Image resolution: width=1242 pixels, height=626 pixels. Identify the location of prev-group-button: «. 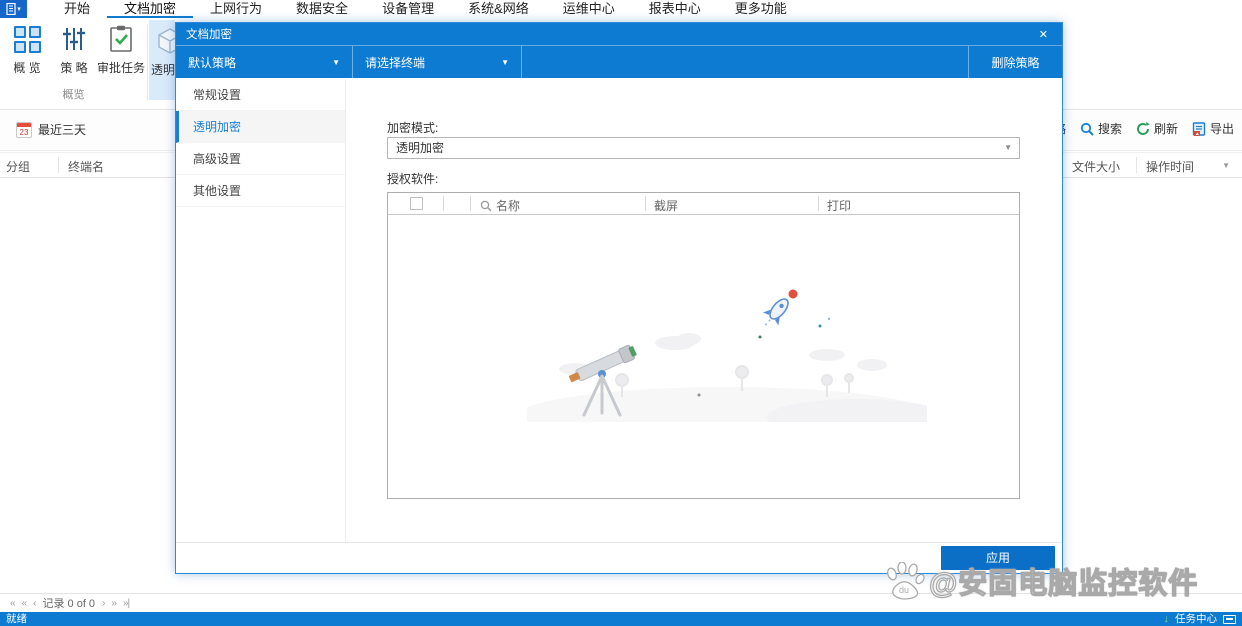
(24, 603).